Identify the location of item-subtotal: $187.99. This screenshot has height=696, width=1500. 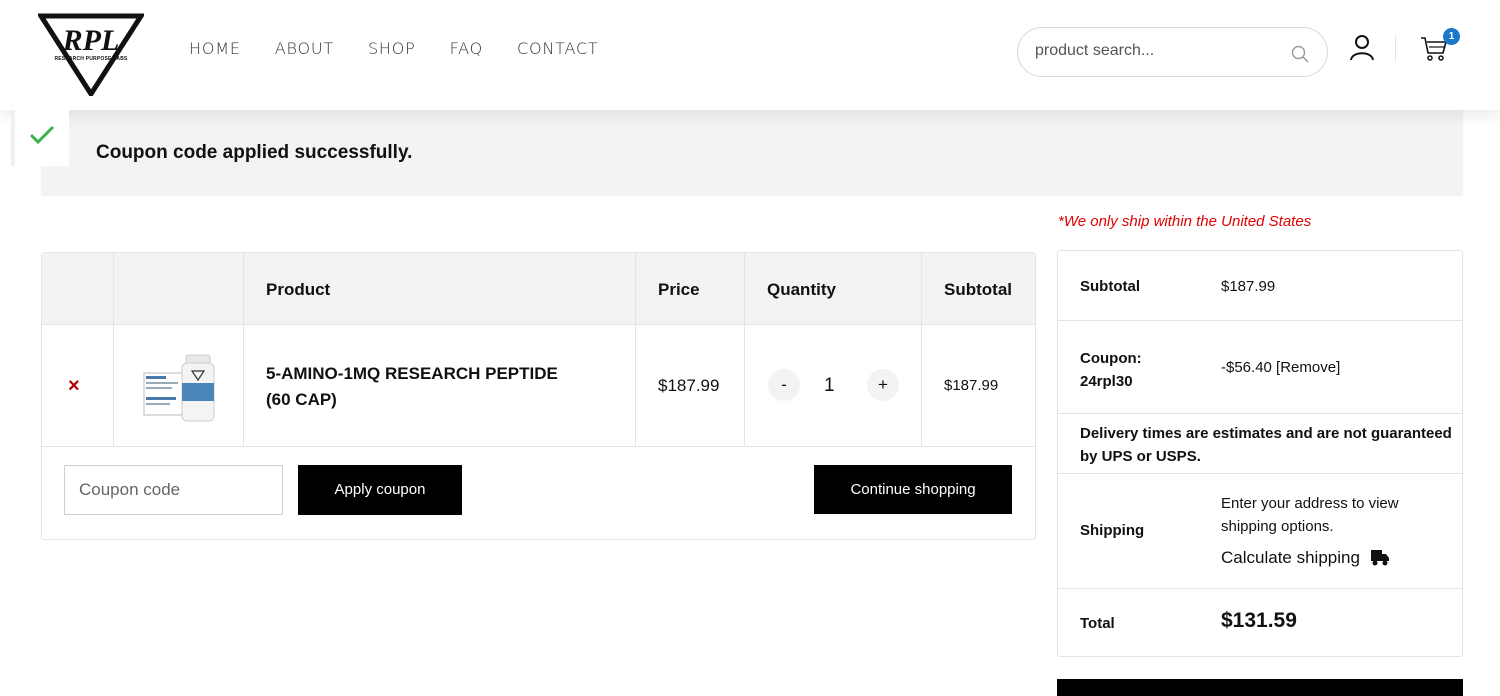
(971, 385).